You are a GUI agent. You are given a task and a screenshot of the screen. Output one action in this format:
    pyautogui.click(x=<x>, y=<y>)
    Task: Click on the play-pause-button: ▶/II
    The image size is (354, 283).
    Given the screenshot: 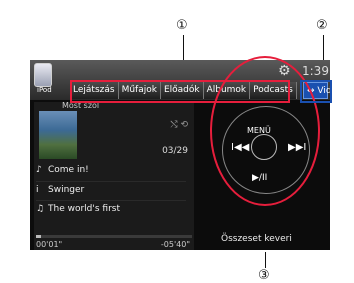 What is the action you would take?
    pyautogui.click(x=259, y=178)
    